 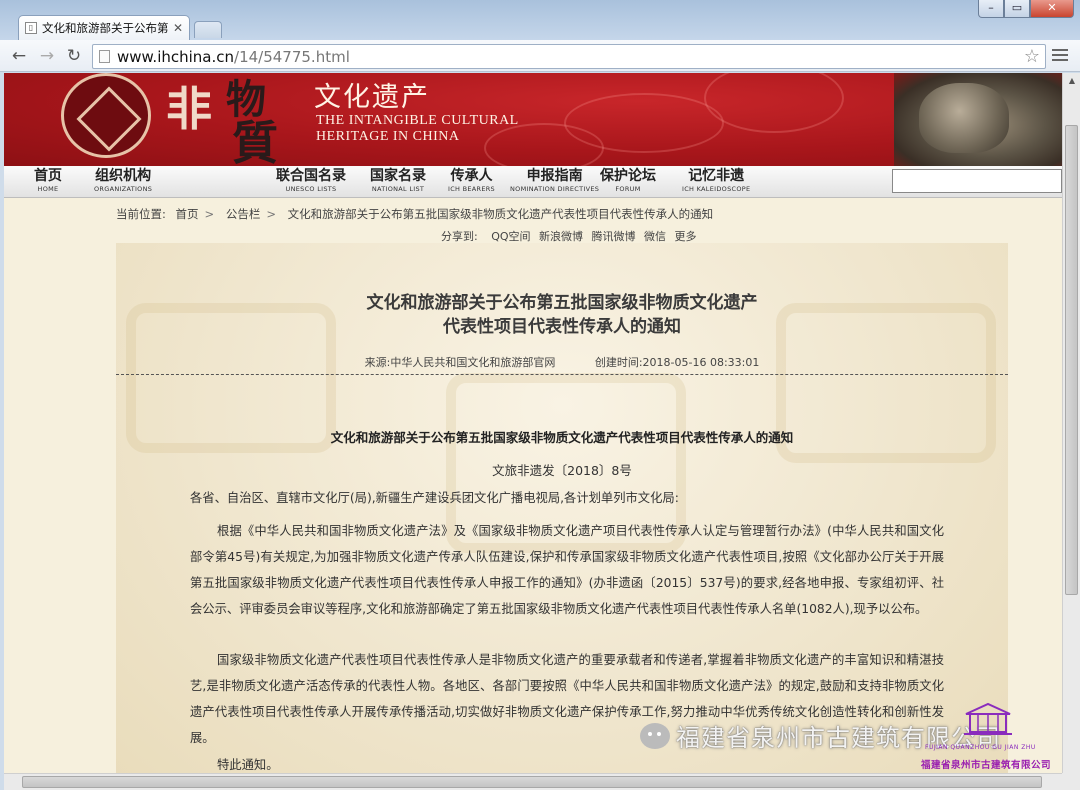 I want to click on site-search-input, so click(x=977, y=181).